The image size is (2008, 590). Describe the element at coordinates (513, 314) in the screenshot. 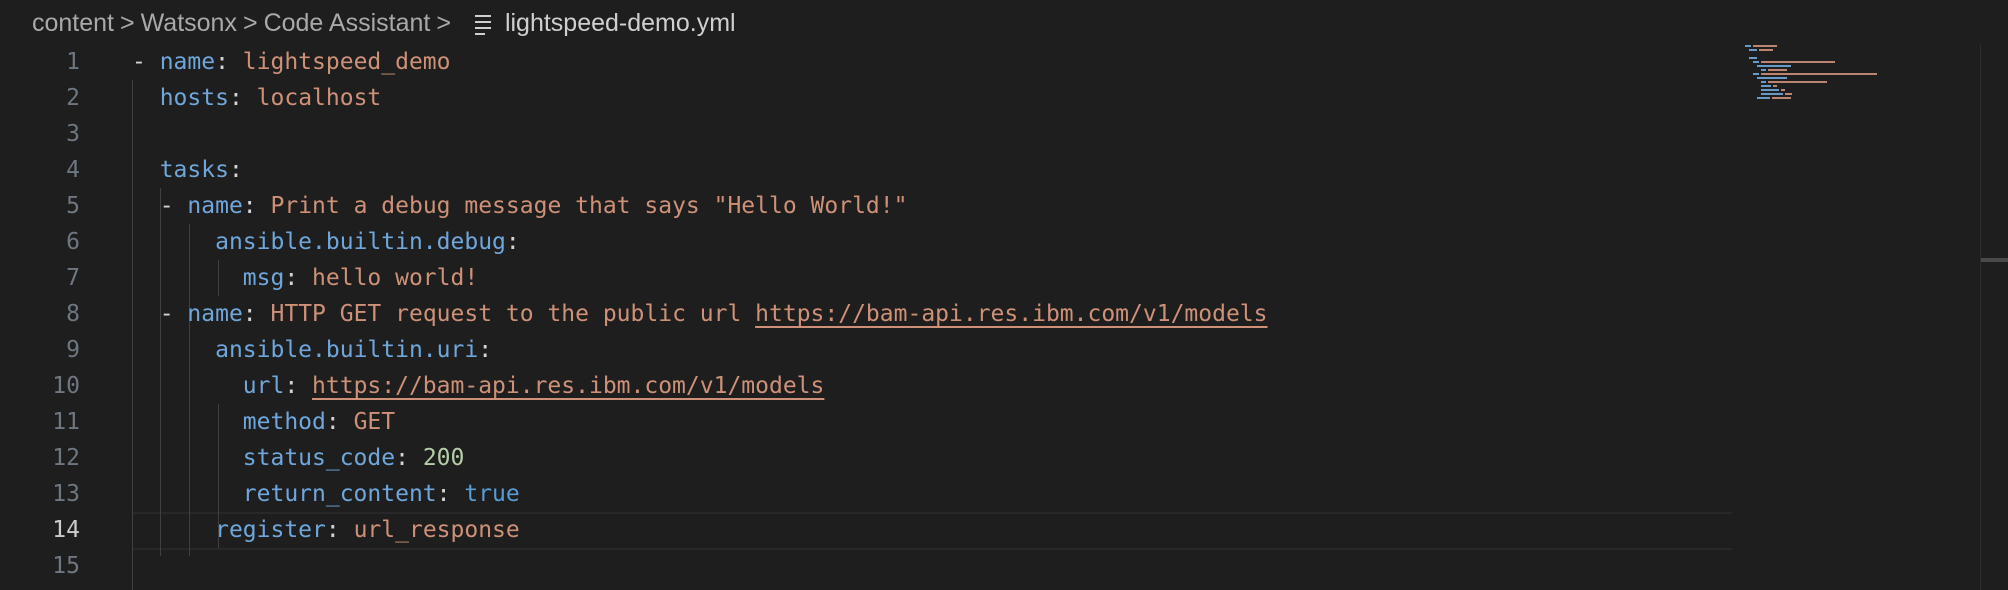

I see `yaml-value: HTTP GET request to the public url` at that location.